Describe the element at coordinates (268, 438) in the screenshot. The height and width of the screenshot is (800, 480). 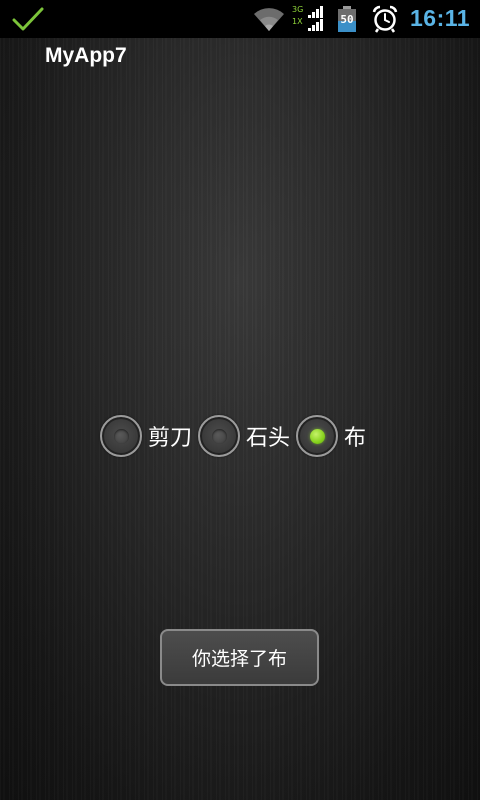
I see `radio-label-rock: 石头` at that location.